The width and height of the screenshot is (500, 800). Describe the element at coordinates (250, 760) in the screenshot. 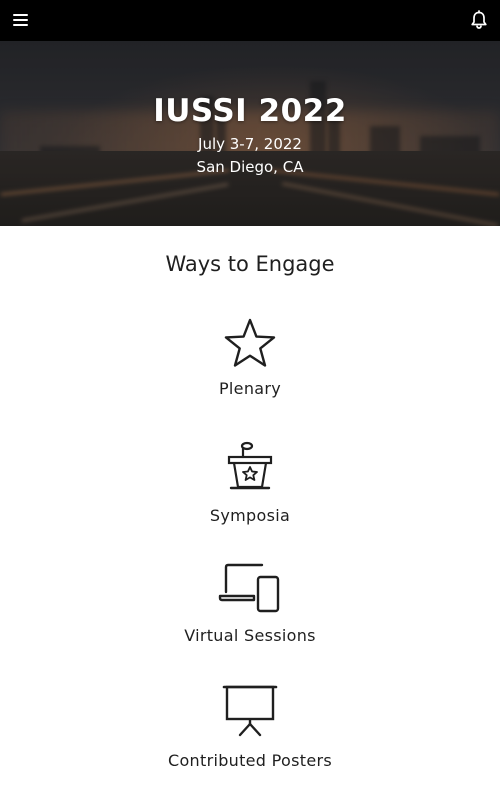

I see `engage-item-label: Contributed Posters` at that location.